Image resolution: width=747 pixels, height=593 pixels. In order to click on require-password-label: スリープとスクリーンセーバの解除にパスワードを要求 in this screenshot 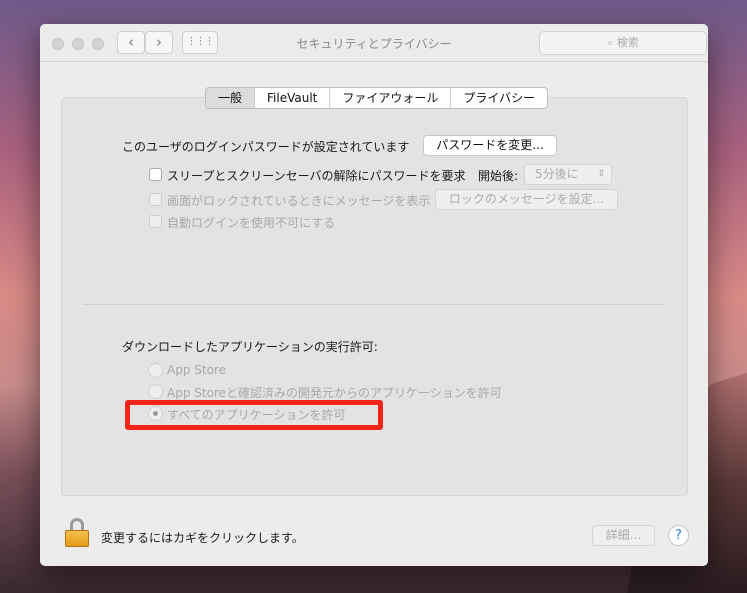, I will do `click(316, 176)`.